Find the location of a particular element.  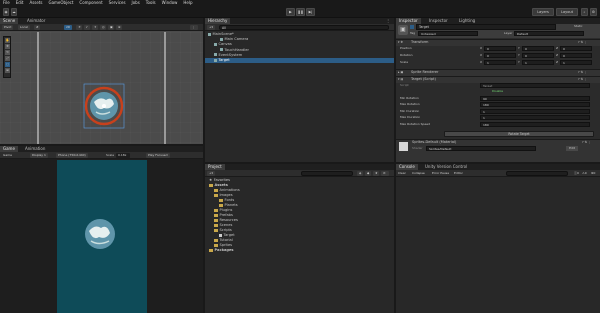

light-icon: ☀ is located at coordinates (79, 27).